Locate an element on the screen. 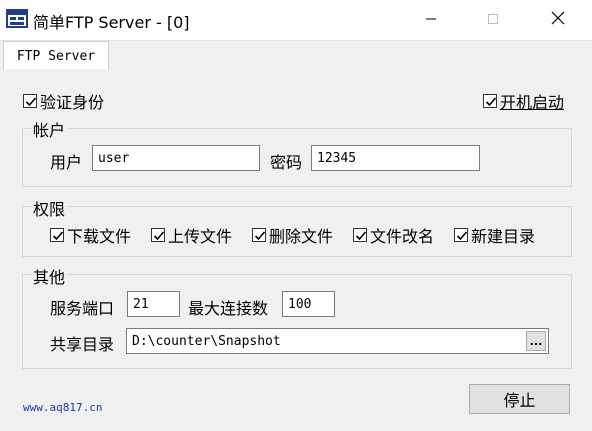 The height and width of the screenshot is (431, 592). perm-download-checkbox: 下载文件 is located at coordinates (90, 235).